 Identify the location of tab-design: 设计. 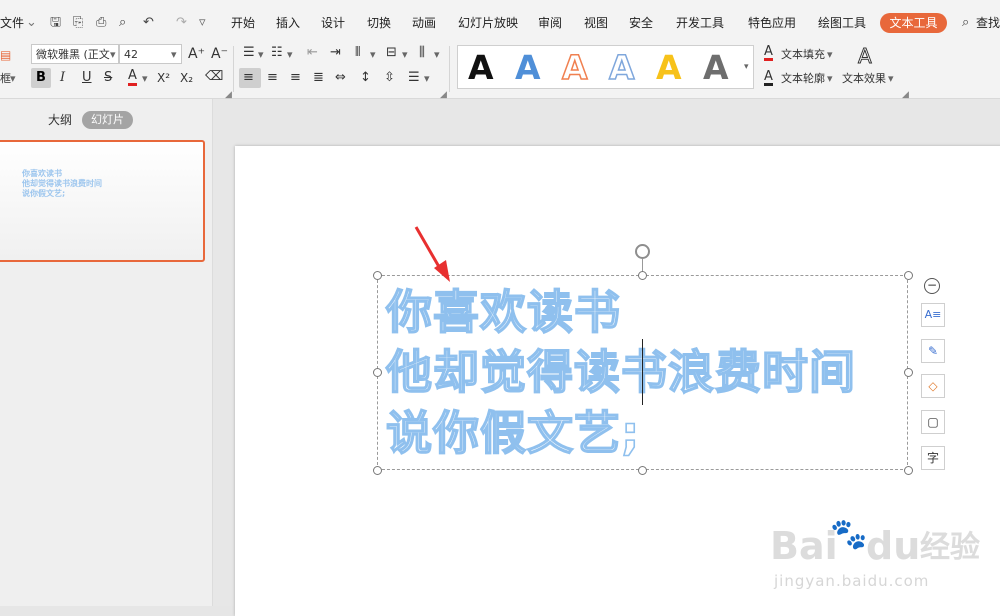
(333, 23).